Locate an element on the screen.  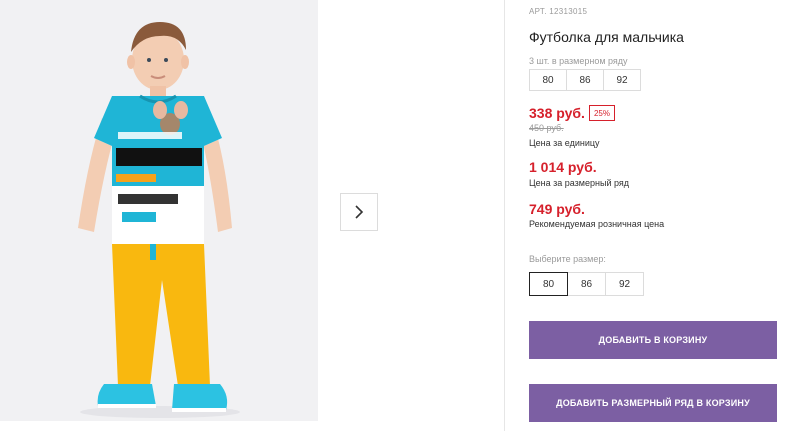
retail-price: 749 руб. is located at coordinates (557, 209).